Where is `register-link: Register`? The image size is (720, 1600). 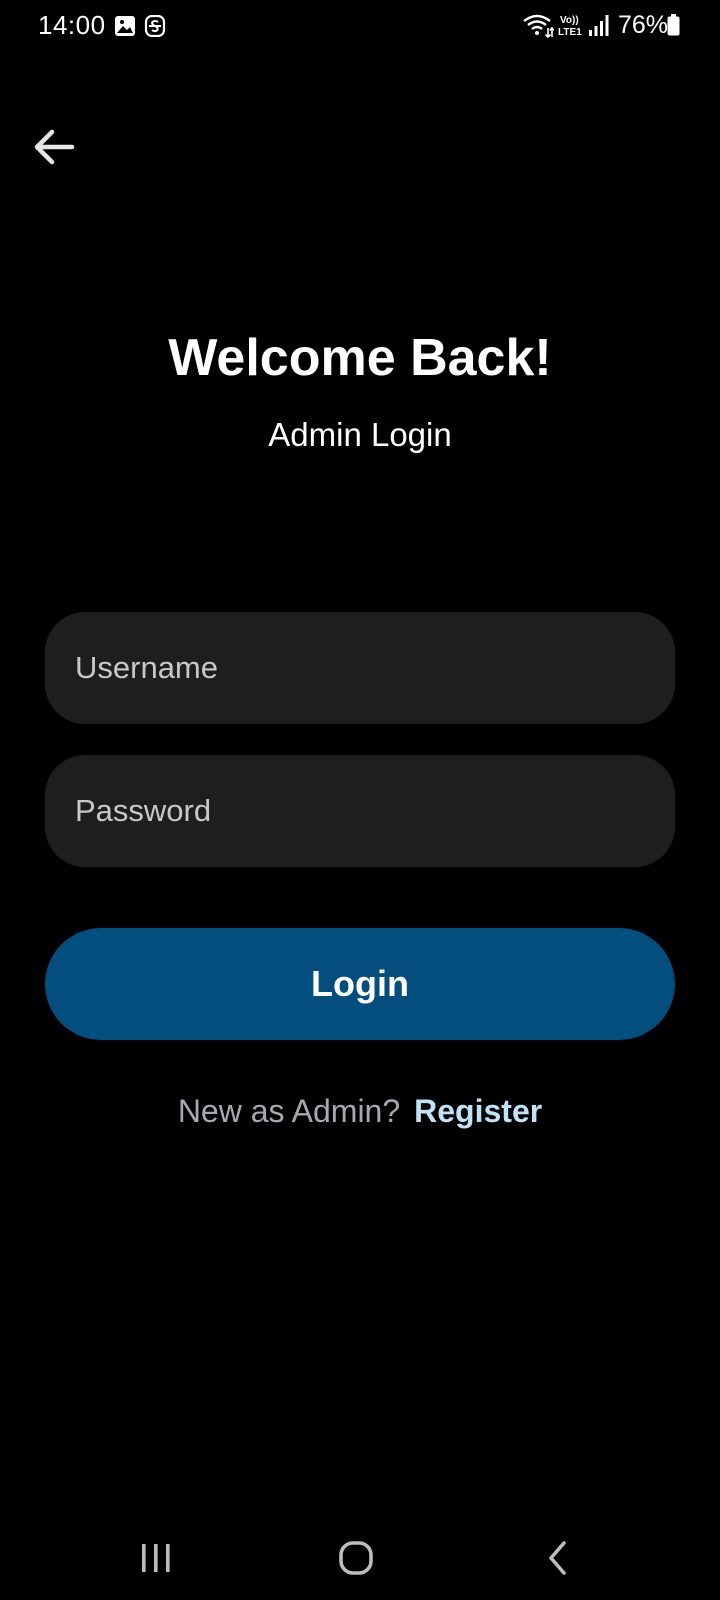
register-link: Register is located at coordinates (478, 1111).